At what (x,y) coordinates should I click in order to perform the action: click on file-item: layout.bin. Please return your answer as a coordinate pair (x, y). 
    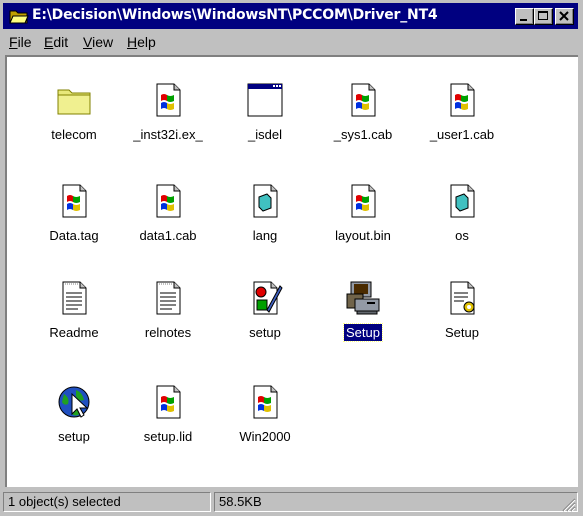
    Looking at the image, I should click on (363, 214).